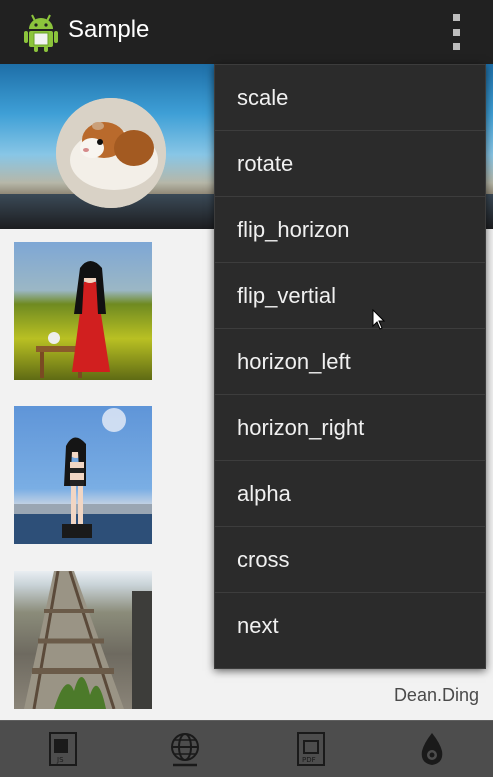 Image resolution: width=493 pixels, height=777 pixels. What do you see at coordinates (350, 428) in the screenshot?
I see `menu-item-horizon-right: horizon_right` at bounding box center [350, 428].